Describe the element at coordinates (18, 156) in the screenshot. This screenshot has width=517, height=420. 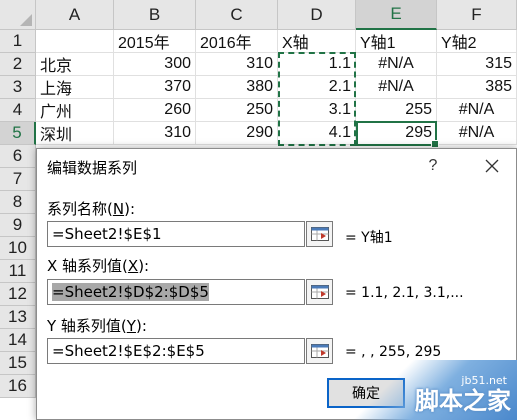
I see `row-header-6: 6` at that location.